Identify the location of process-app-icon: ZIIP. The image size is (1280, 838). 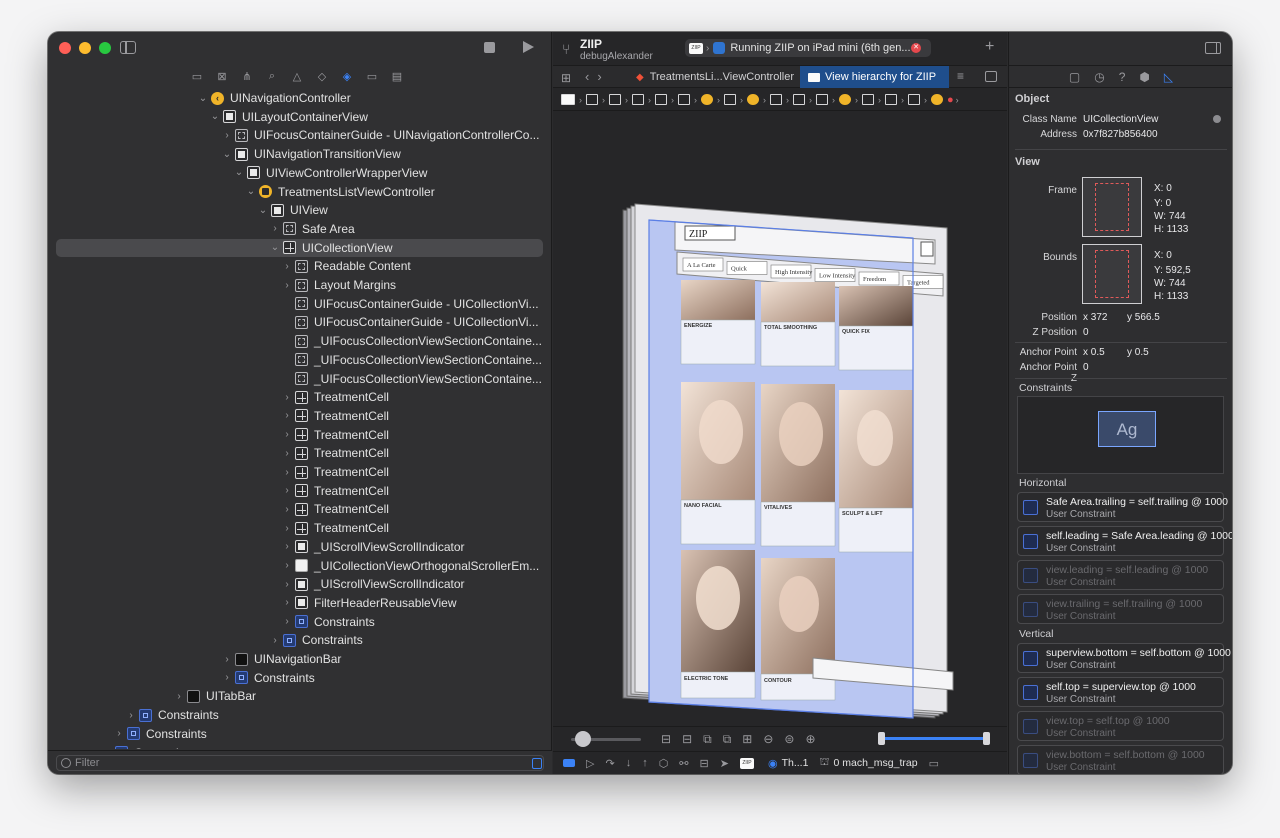
(746, 763).